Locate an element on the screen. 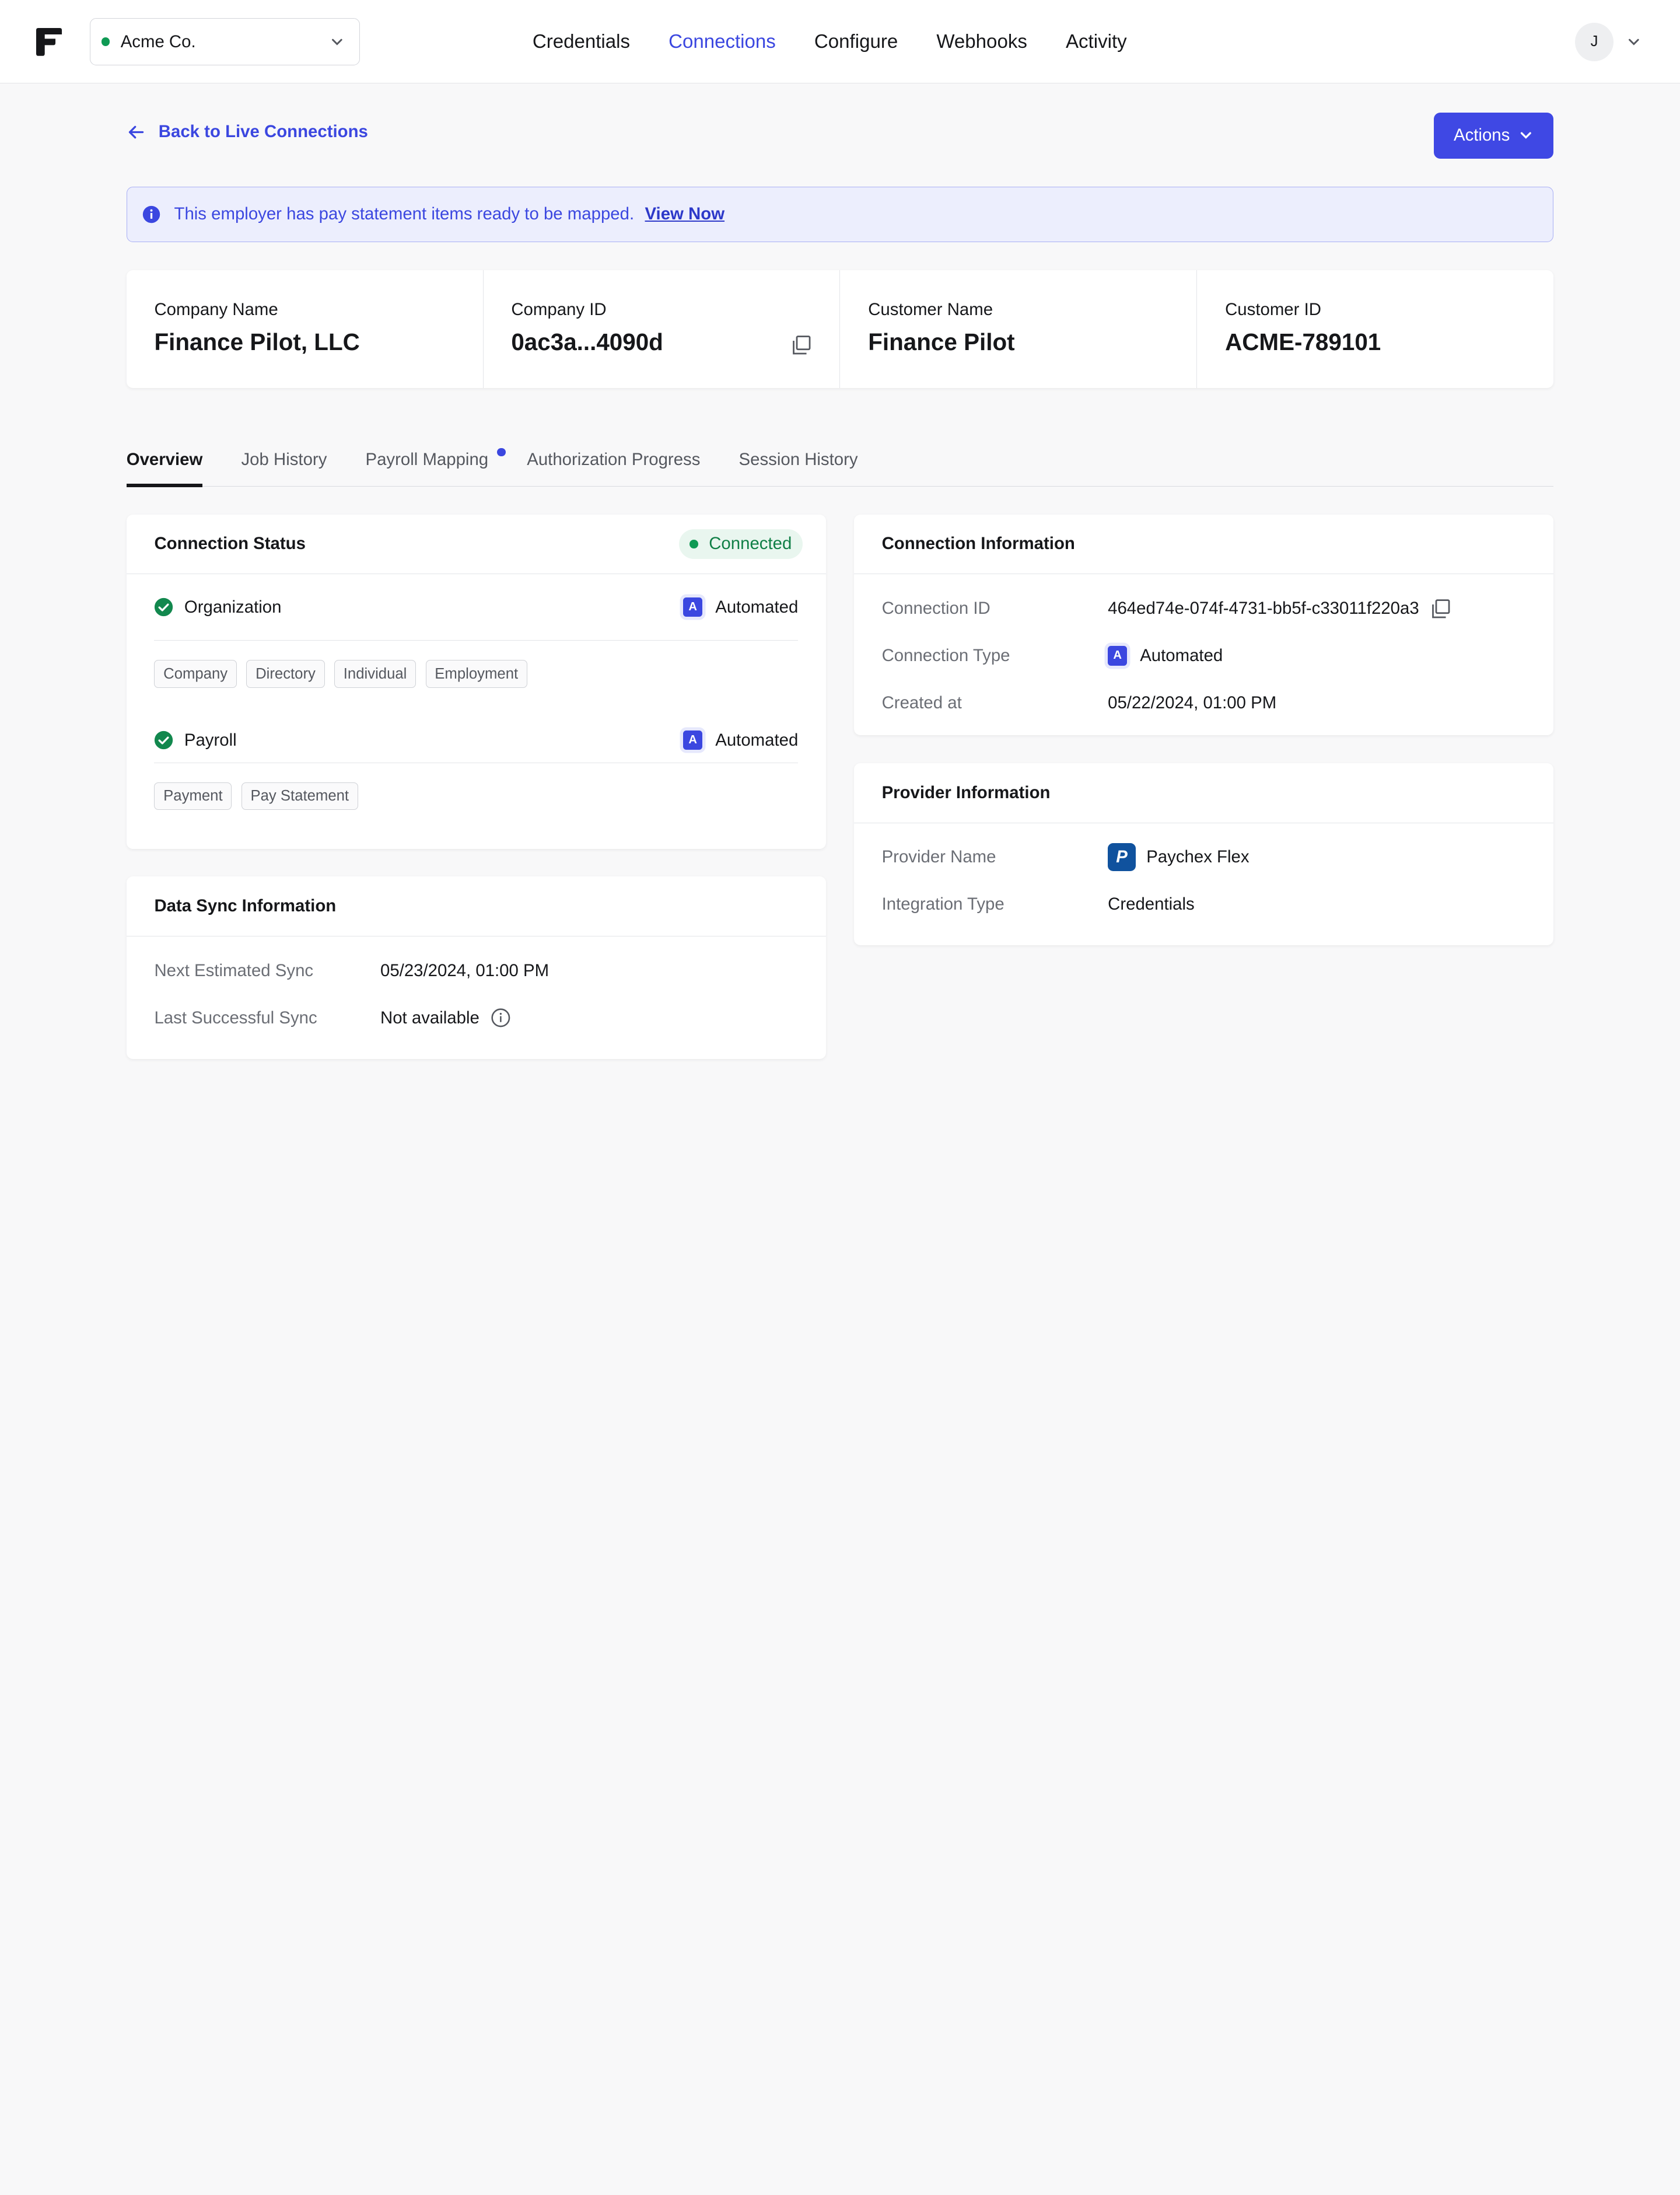 The height and width of the screenshot is (2195, 1680). finch-logo-icon is located at coordinates (49, 42).